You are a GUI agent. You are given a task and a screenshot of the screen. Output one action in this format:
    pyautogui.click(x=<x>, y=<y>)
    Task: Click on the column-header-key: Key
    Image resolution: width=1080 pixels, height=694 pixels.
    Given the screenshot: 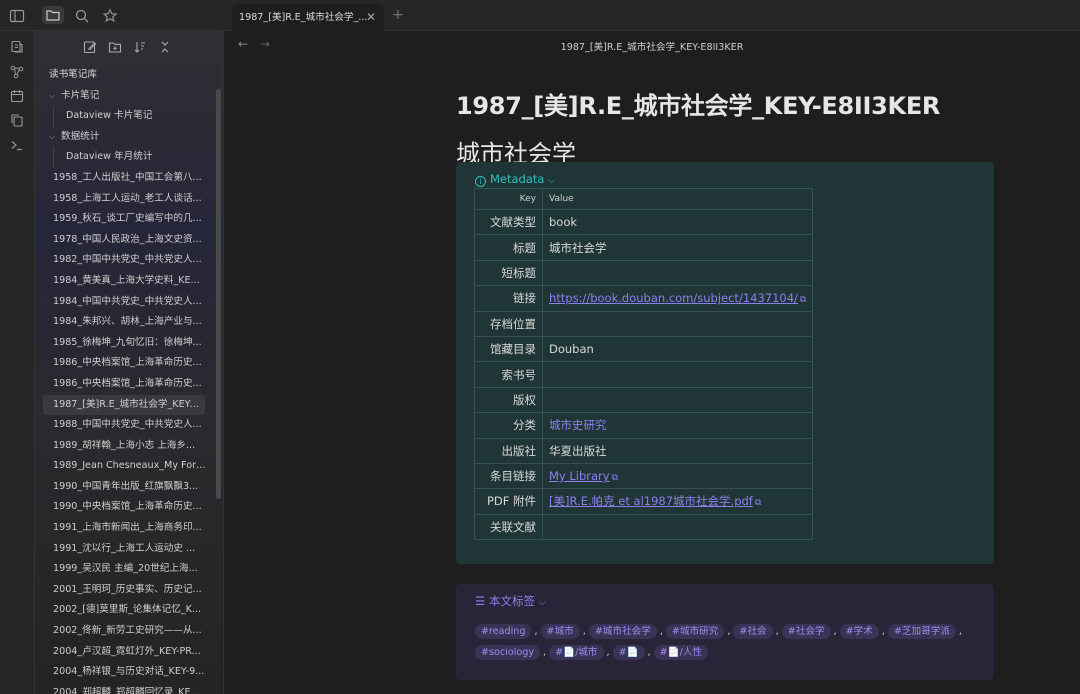 What is the action you would take?
    pyautogui.click(x=508, y=199)
    